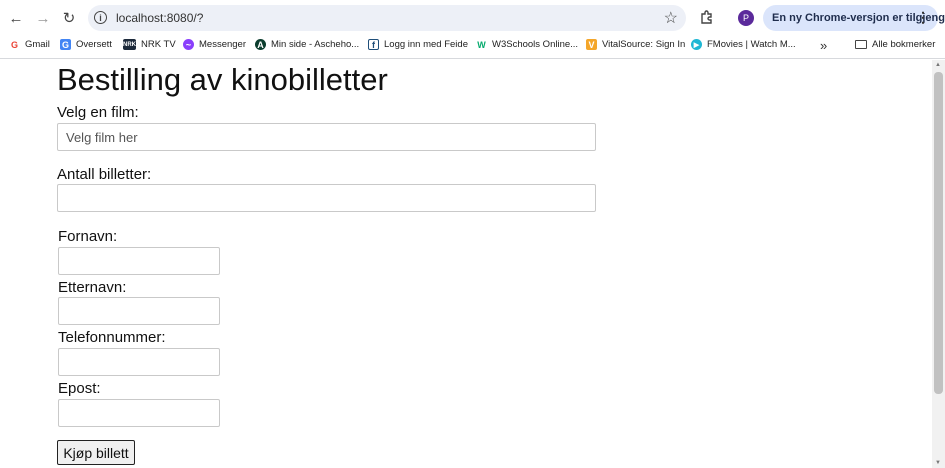 This screenshot has height=468, width=945. I want to click on bookmark-label: Messenger, so click(222, 44).